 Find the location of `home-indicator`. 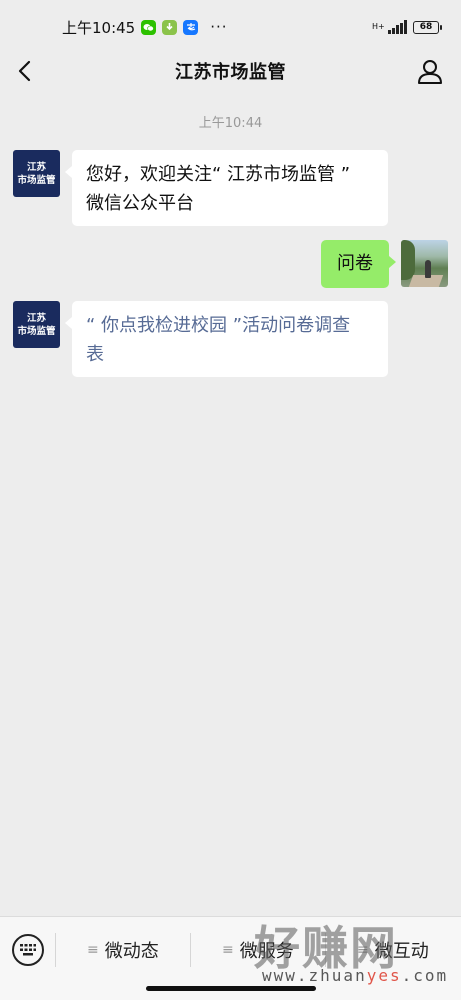

home-indicator is located at coordinates (231, 988).